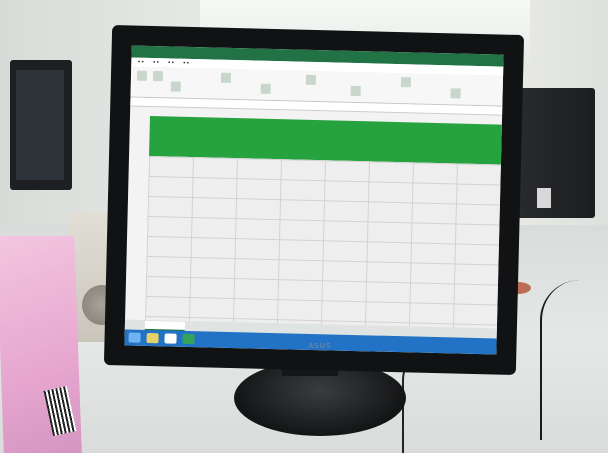 The width and height of the screenshot is (608, 453). I want to click on monitor-brand-logo: ASUS, so click(320, 346).